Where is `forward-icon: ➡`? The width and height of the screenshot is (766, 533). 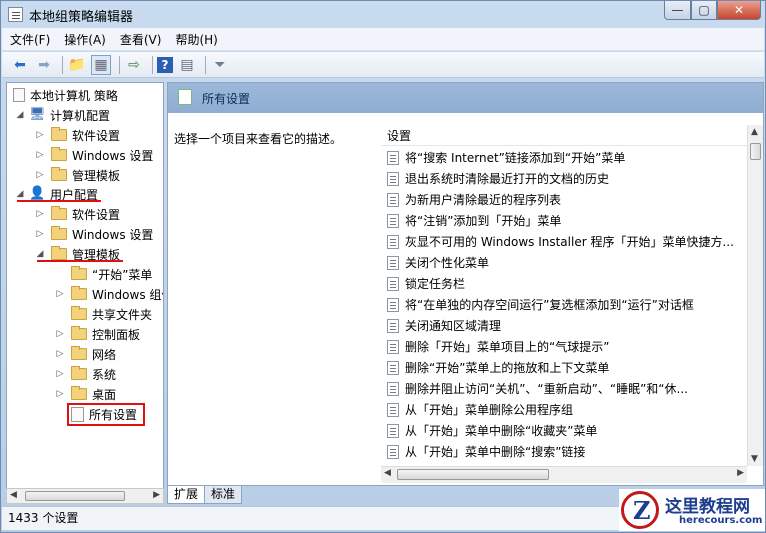
forward-icon: ➡ is located at coordinates (44, 65).